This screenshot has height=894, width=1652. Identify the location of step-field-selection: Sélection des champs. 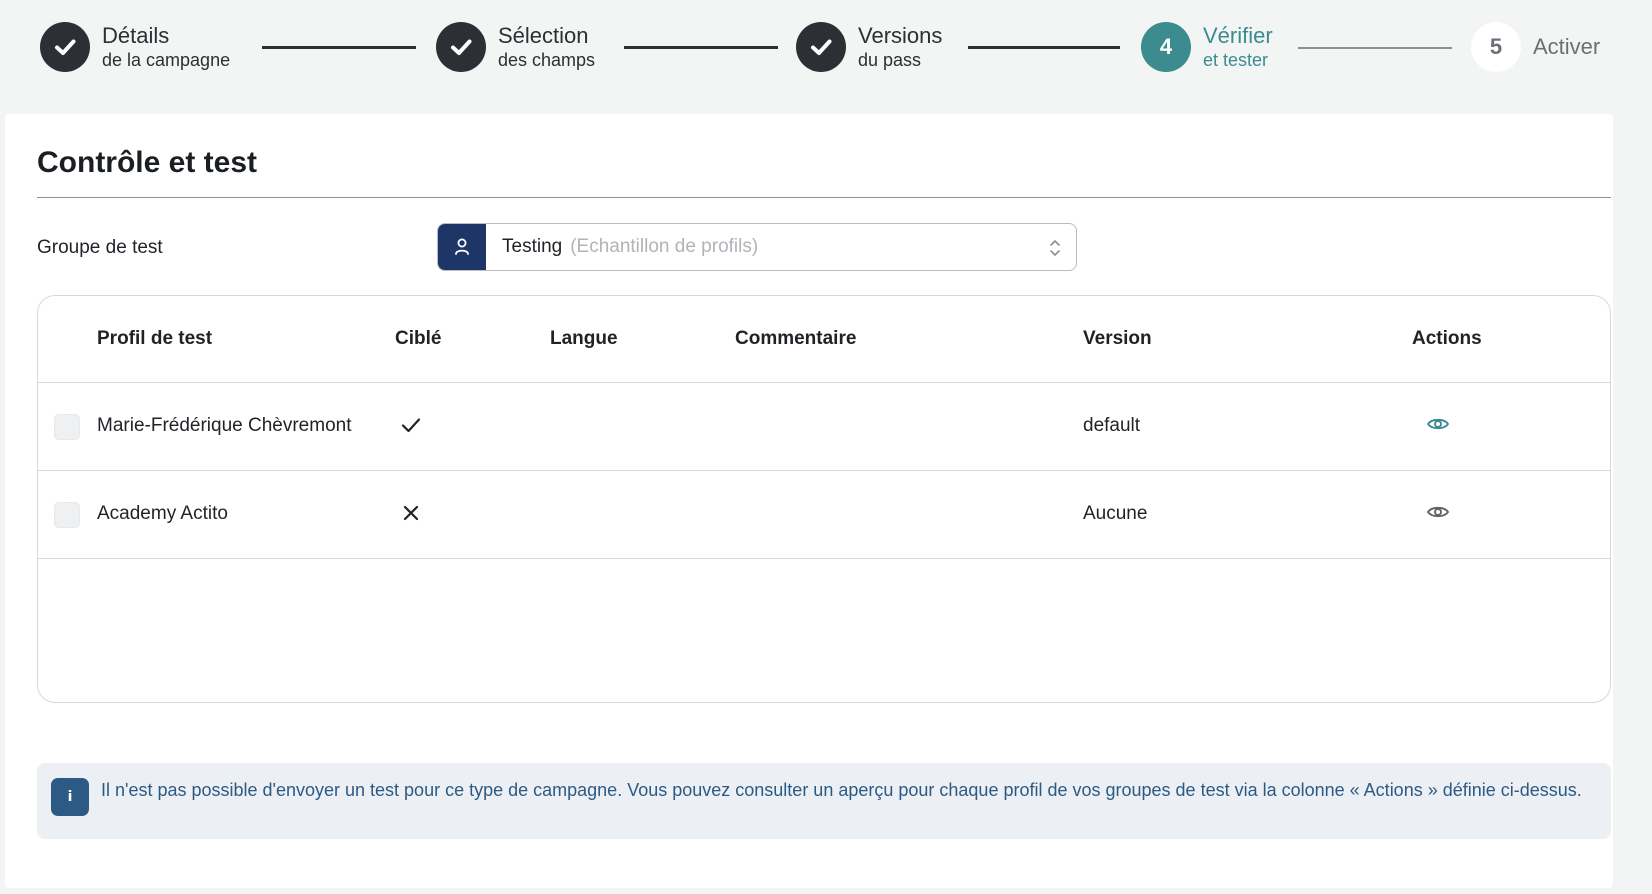
(515, 47).